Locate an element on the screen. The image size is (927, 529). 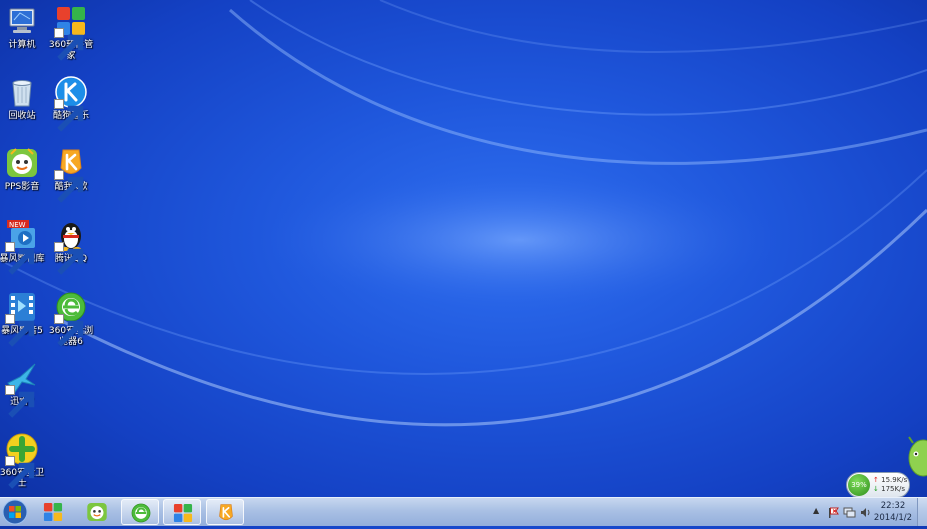
desktop-icon-kugou-music: 酷狗音乐 is located at coordinates (71, 103).